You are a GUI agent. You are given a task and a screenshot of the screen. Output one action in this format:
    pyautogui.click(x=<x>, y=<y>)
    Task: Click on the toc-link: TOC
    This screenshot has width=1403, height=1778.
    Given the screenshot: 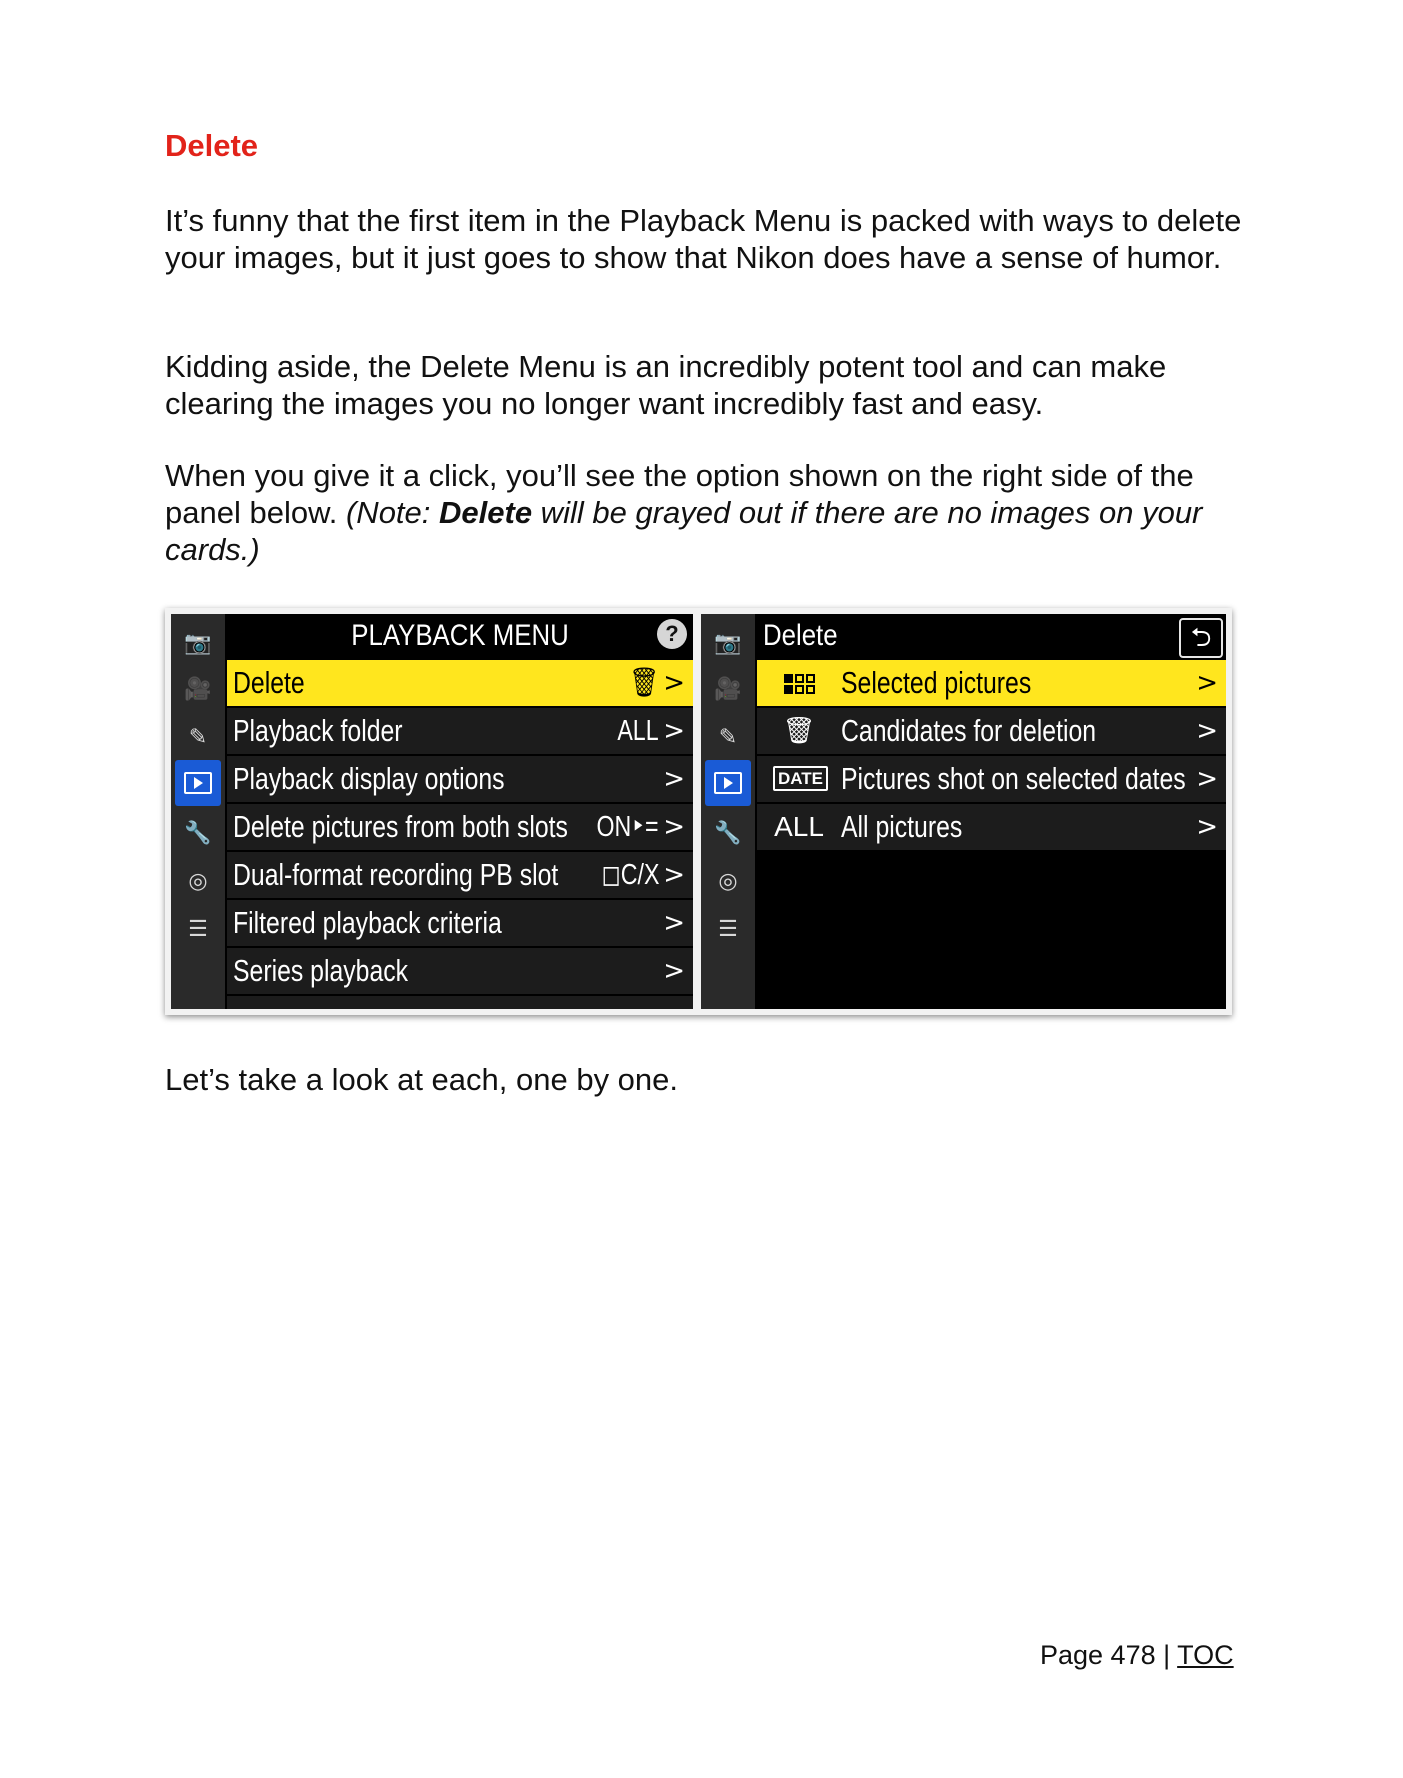 What is the action you would take?
    pyautogui.click(x=1205, y=1655)
    